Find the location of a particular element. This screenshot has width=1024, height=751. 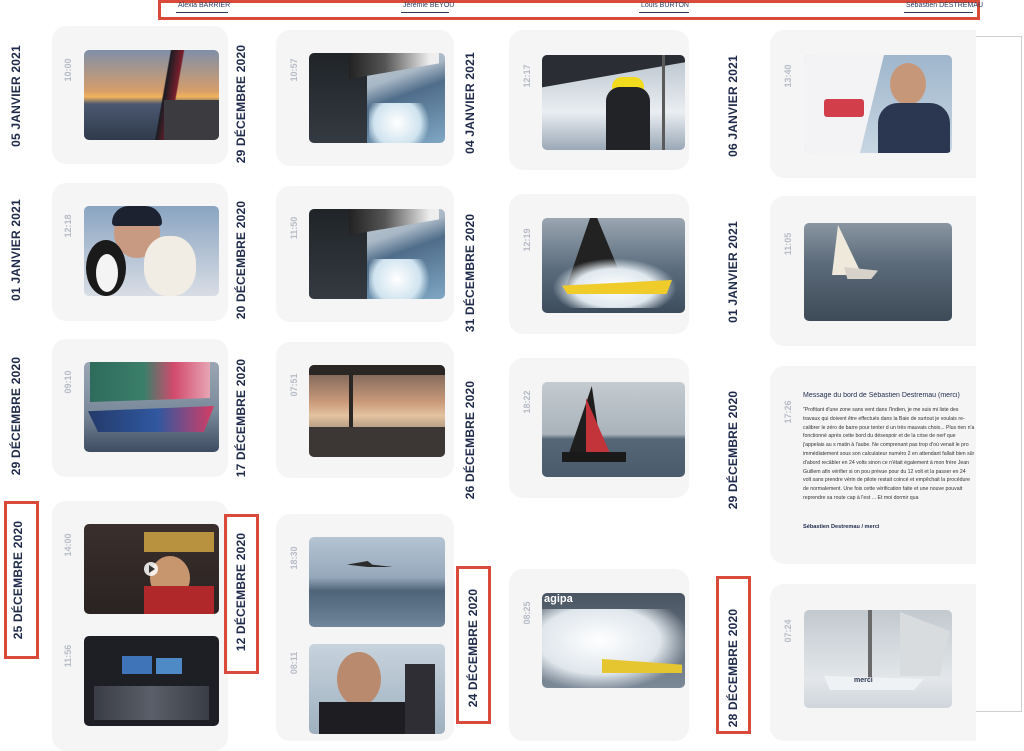

post-image-selfie-cockpit is located at coordinates (377, 689).